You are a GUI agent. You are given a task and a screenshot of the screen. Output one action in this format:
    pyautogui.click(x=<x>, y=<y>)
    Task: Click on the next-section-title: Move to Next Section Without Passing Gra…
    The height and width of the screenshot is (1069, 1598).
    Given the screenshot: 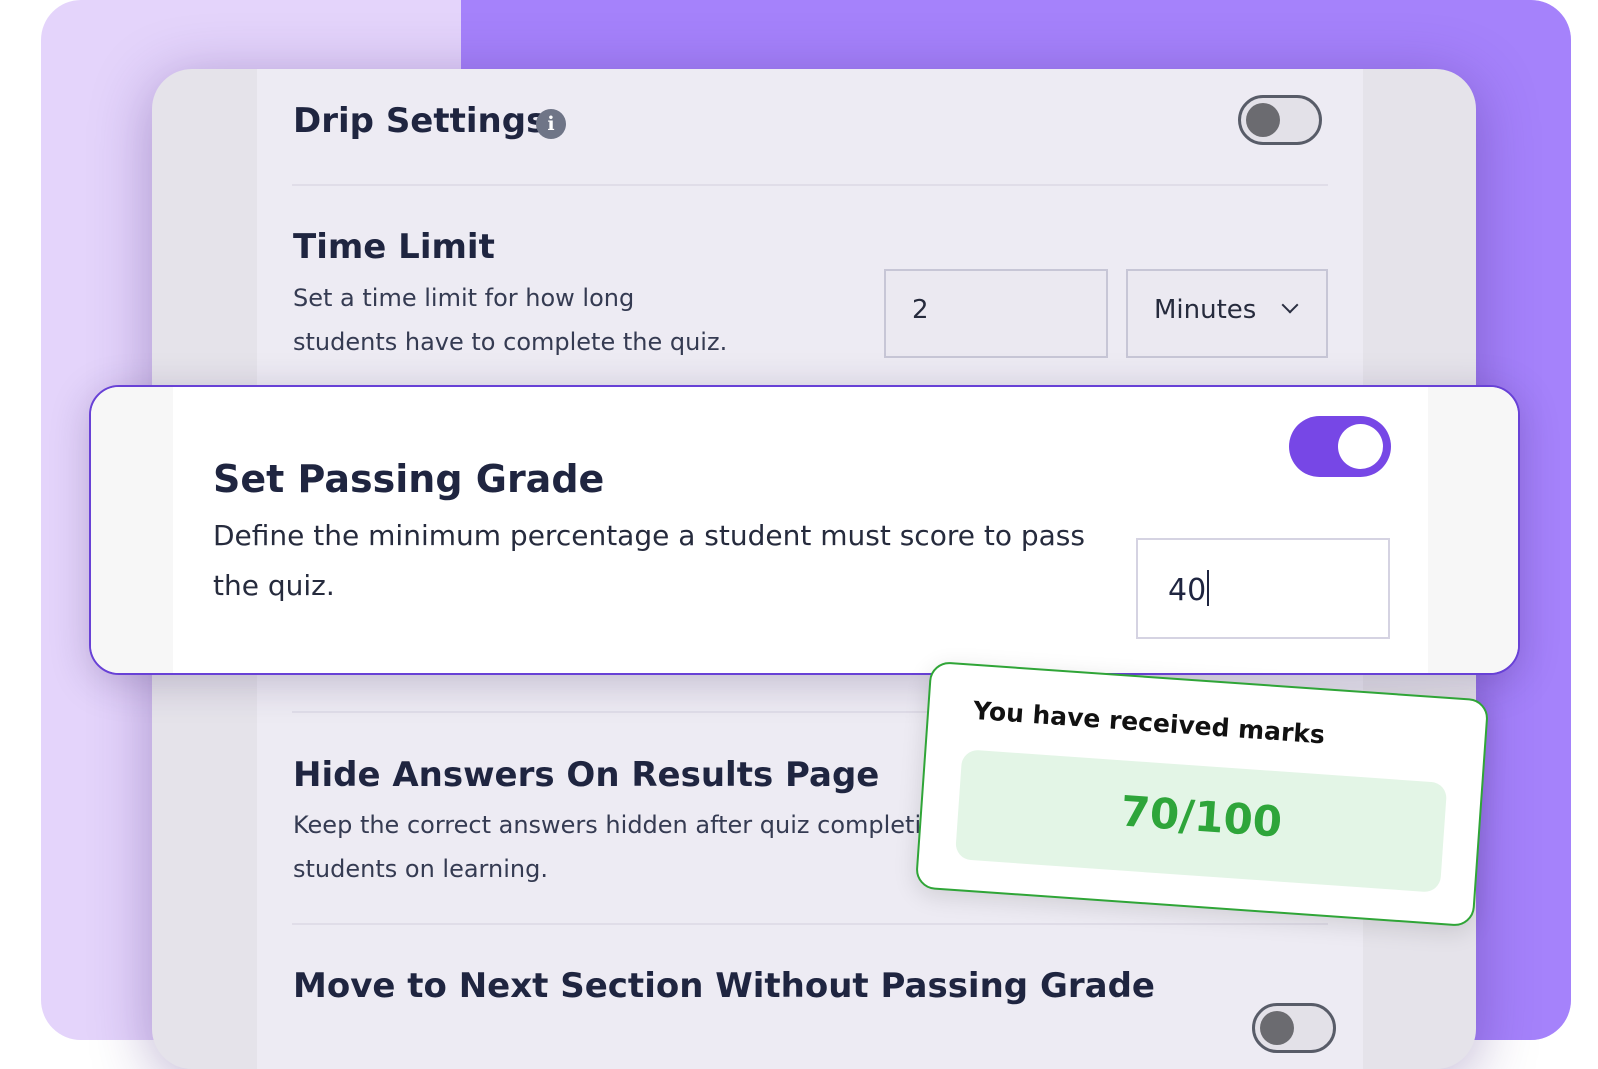 What is the action you would take?
    pyautogui.click(x=724, y=986)
    